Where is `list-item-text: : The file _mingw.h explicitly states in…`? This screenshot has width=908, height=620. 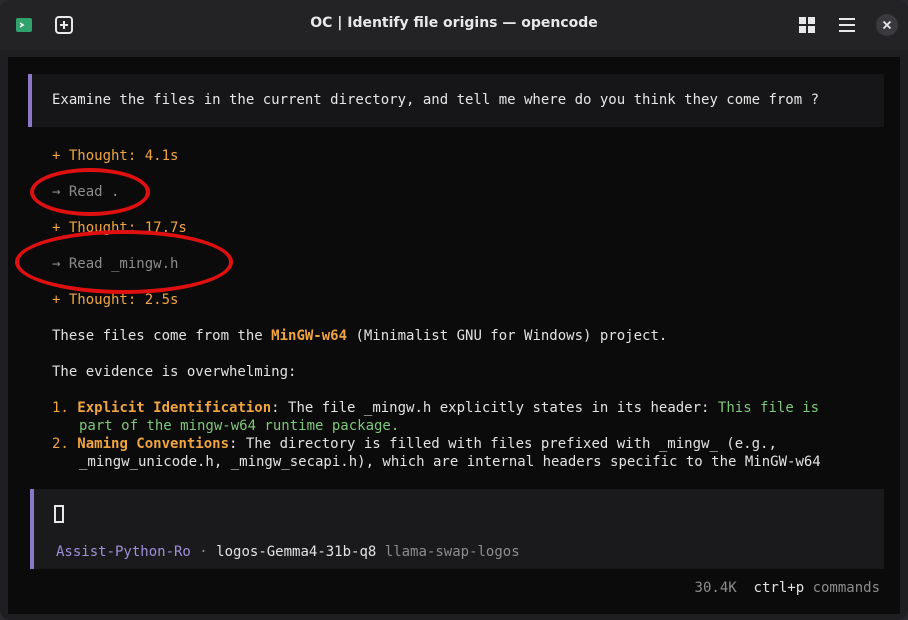
list-item-text: : The file _mingw.h explicitly states in… is located at coordinates (494, 408).